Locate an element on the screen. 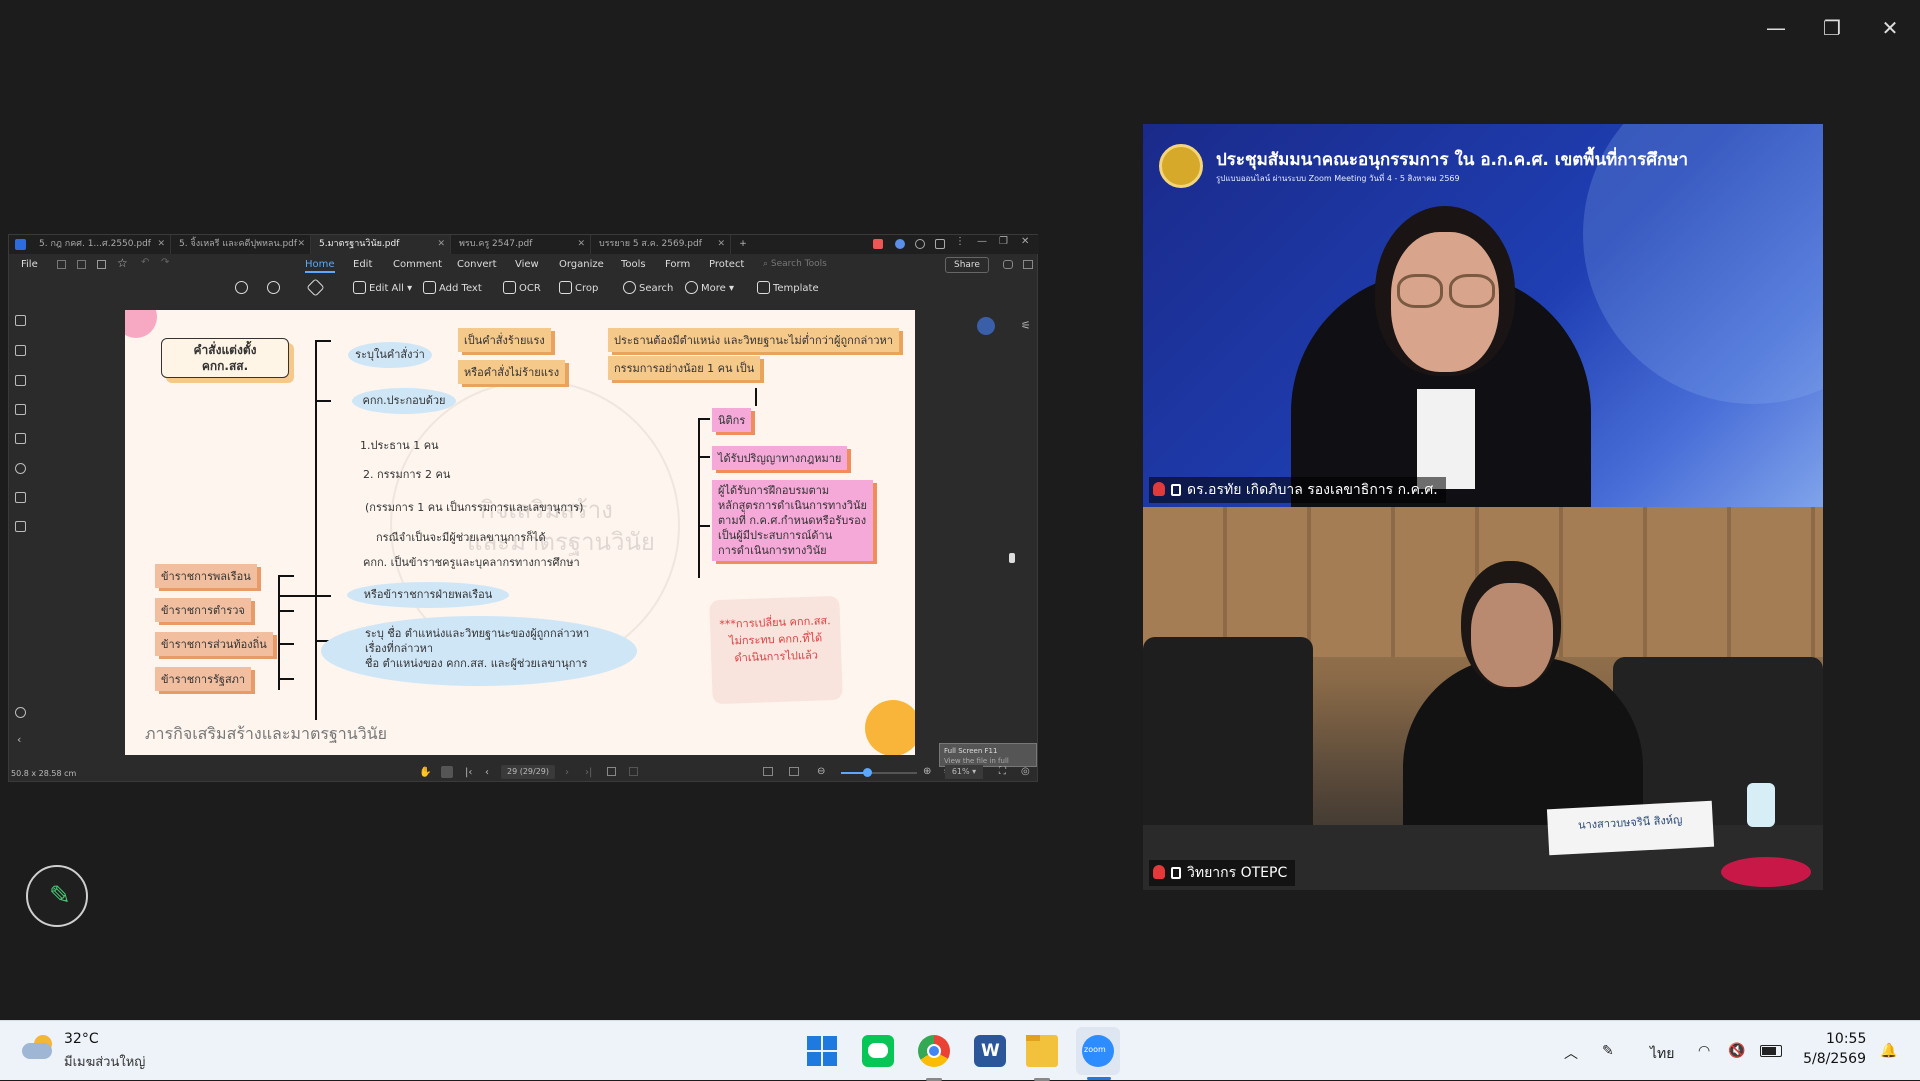 This screenshot has width=1920, height=1081. volume-muted-icon: 🔇 is located at coordinates (1736, 1051).